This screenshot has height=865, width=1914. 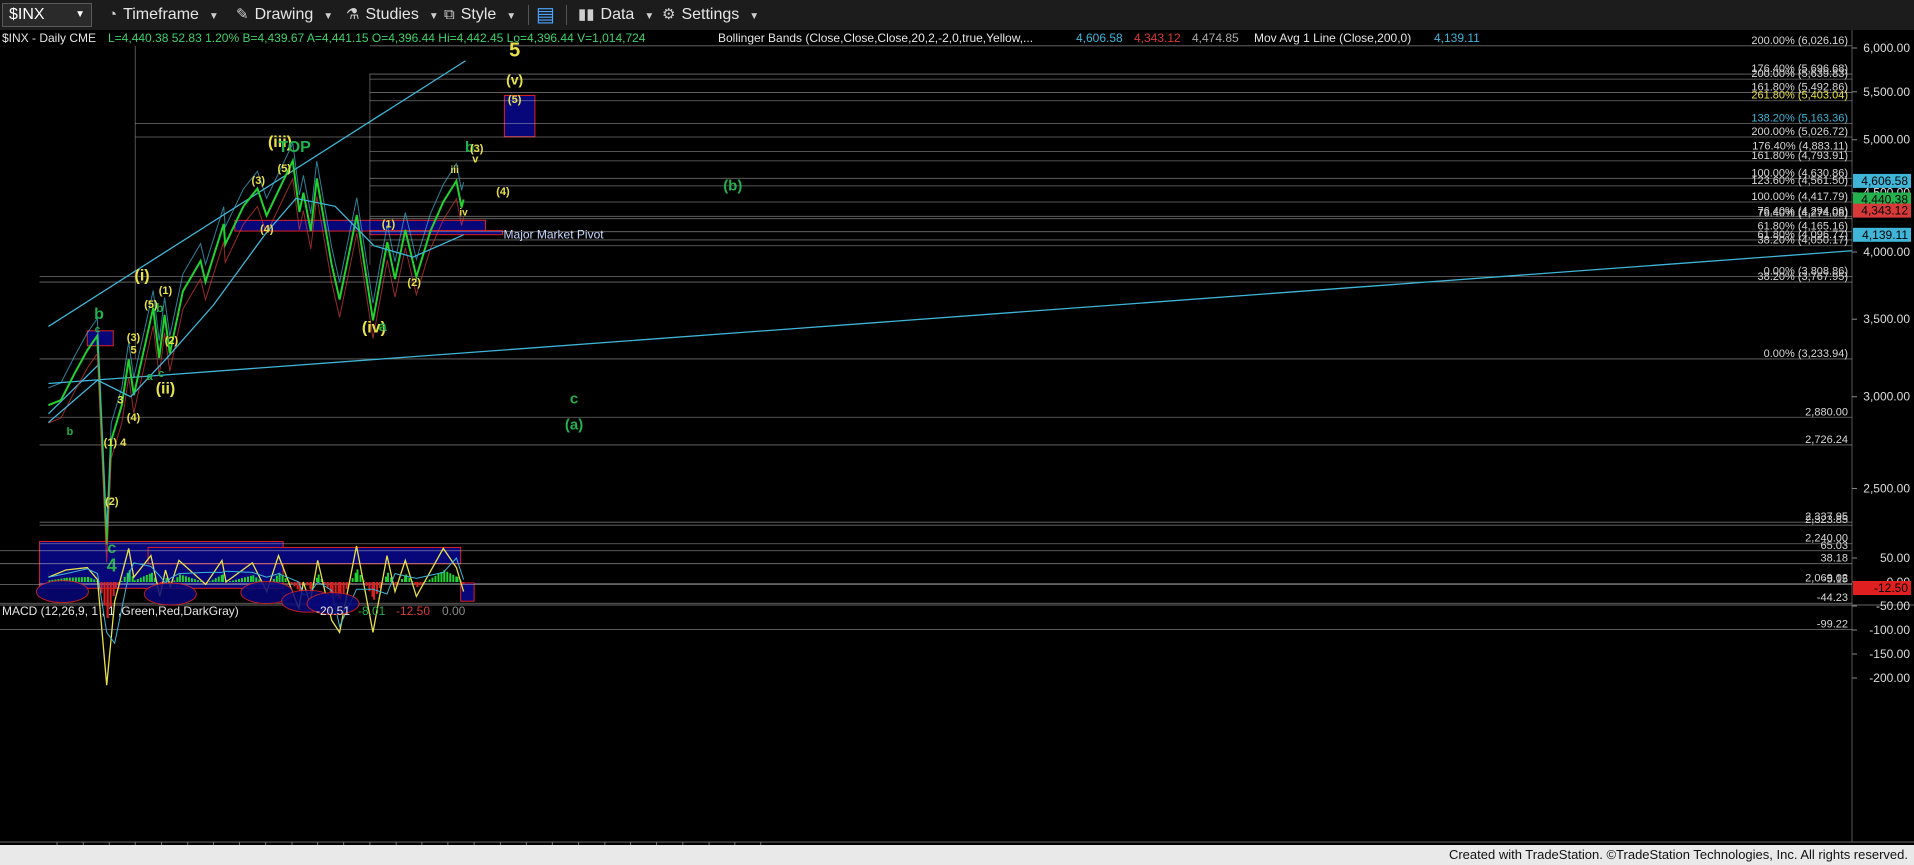 I want to click on fib-level-label: 2,323.85, so click(x=1826, y=520).